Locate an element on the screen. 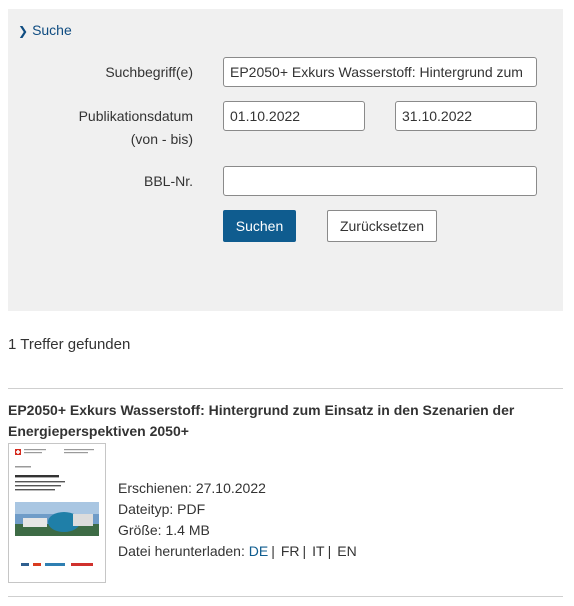  filetype-row: Dateityp: PDF is located at coordinates (161, 509).